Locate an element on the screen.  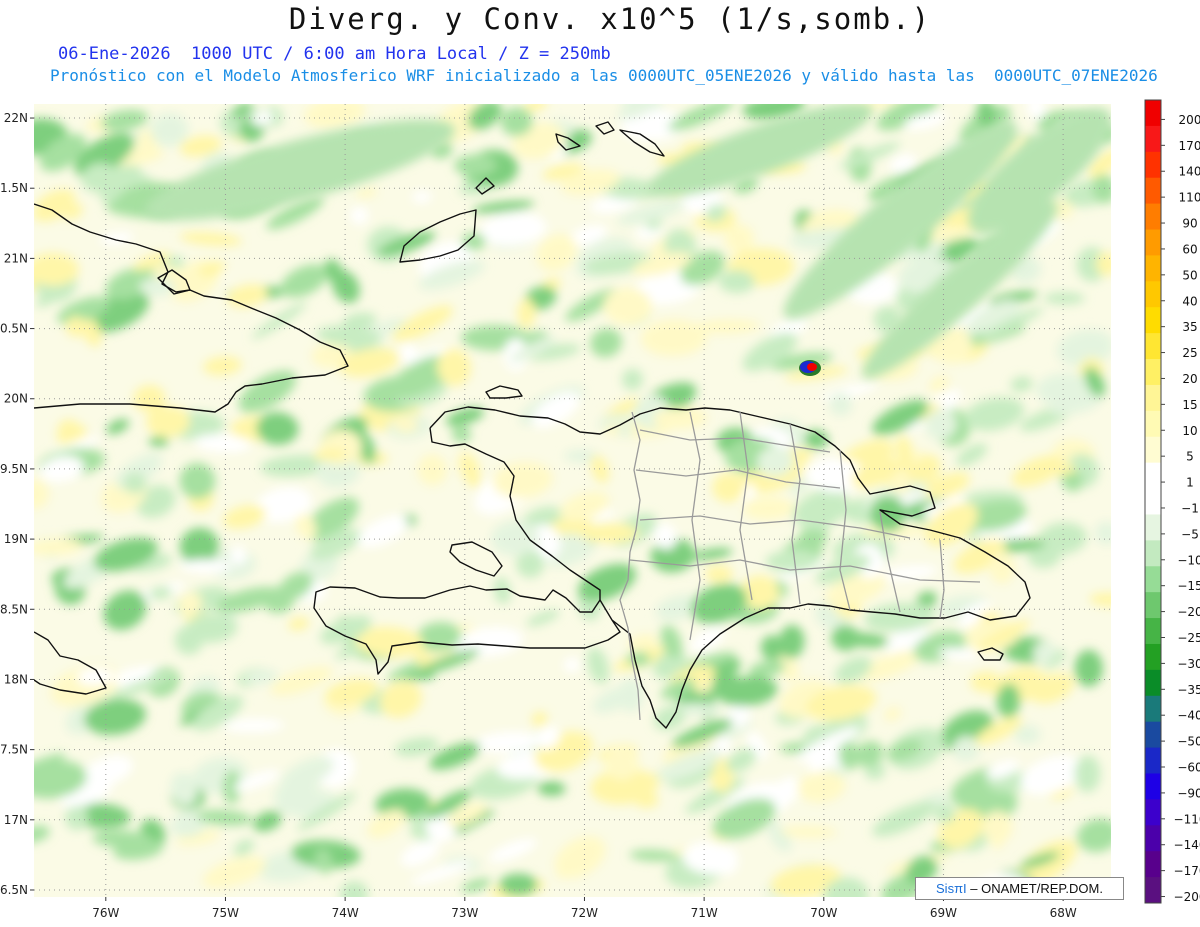
legend-label: −30 is located at coordinates (1188, 664).